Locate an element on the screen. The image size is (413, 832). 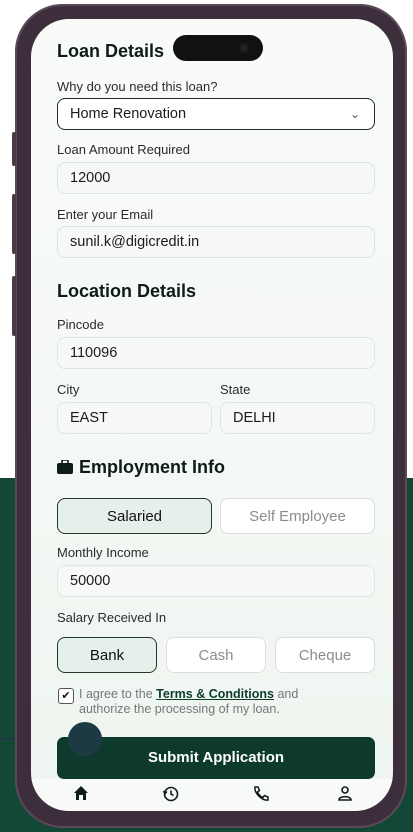
city-label: City is located at coordinates (68, 389).